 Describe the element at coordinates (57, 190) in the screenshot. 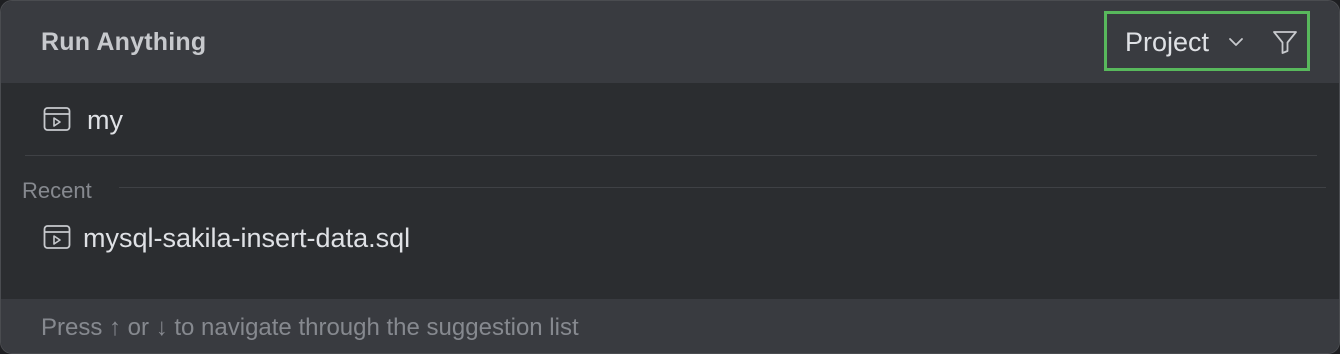

I see `section-header-recent: Recent` at that location.